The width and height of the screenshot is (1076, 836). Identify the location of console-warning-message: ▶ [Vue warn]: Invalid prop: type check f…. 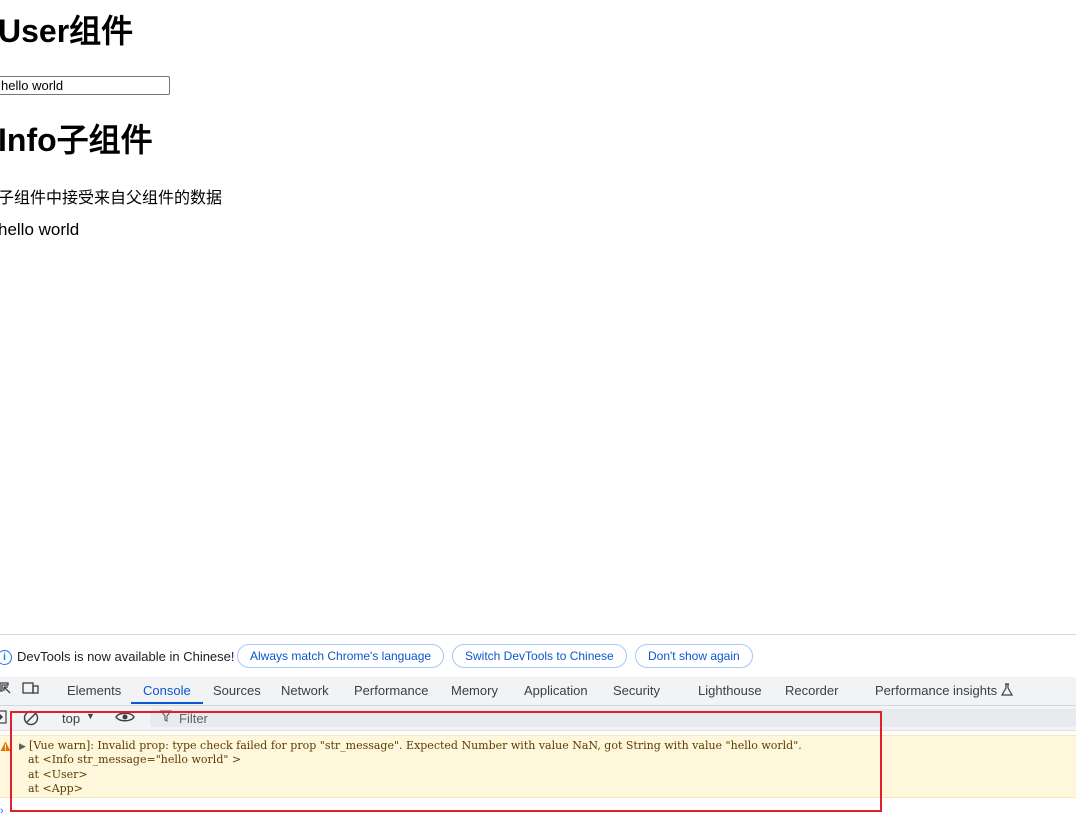
(538, 766).